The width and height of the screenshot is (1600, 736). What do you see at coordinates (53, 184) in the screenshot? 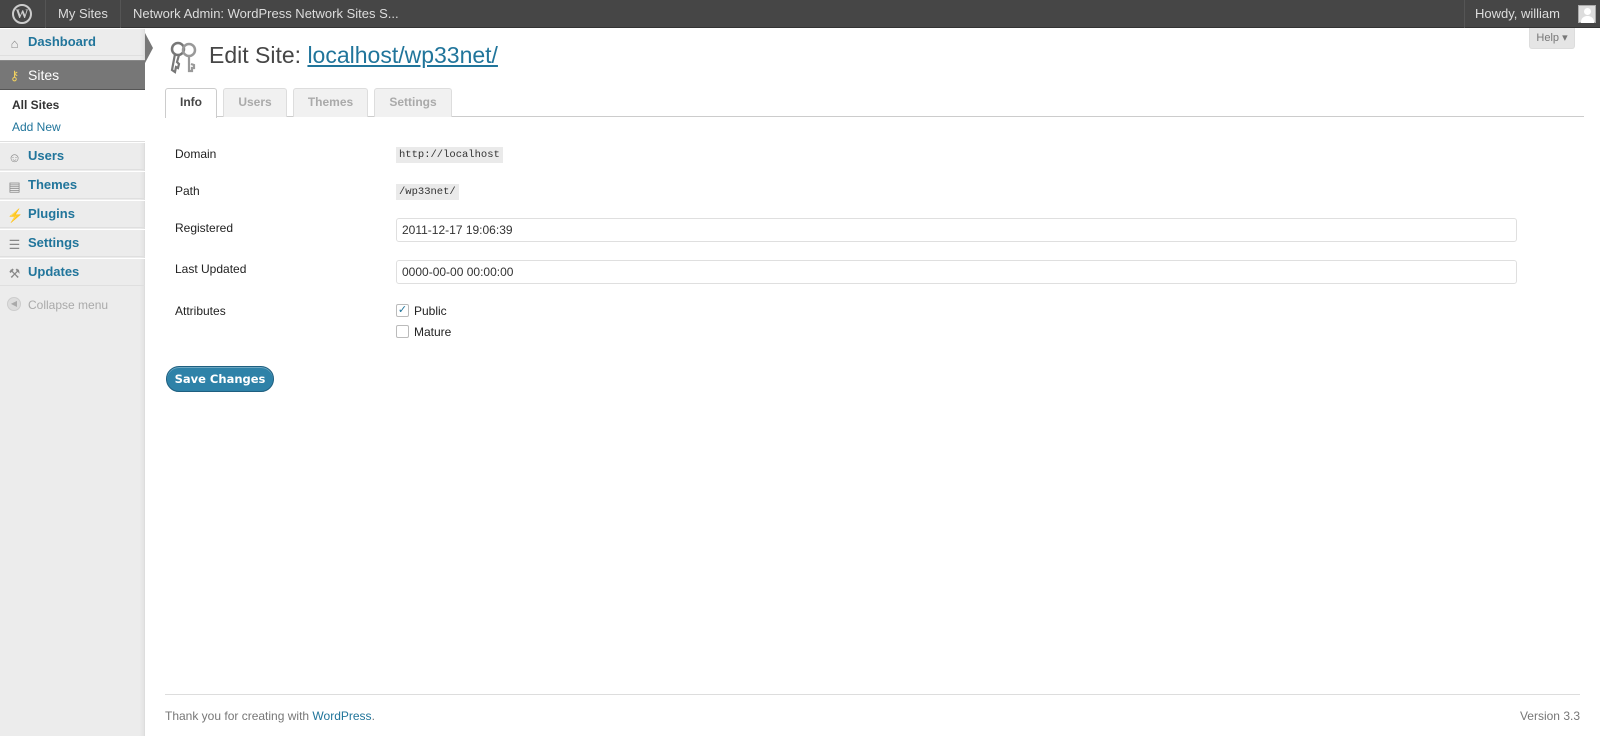
I see `sidebar-item-label: Themes` at bounding box center [53, 184].